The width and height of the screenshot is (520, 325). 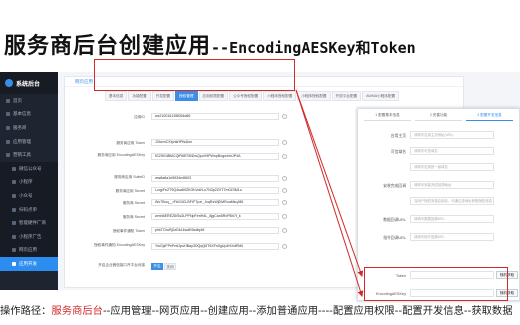 What do you see at coordinates (29, 168) in the screenshot?
I see `sidebar-item: 微信公众号` at bounding box center [29, 168].